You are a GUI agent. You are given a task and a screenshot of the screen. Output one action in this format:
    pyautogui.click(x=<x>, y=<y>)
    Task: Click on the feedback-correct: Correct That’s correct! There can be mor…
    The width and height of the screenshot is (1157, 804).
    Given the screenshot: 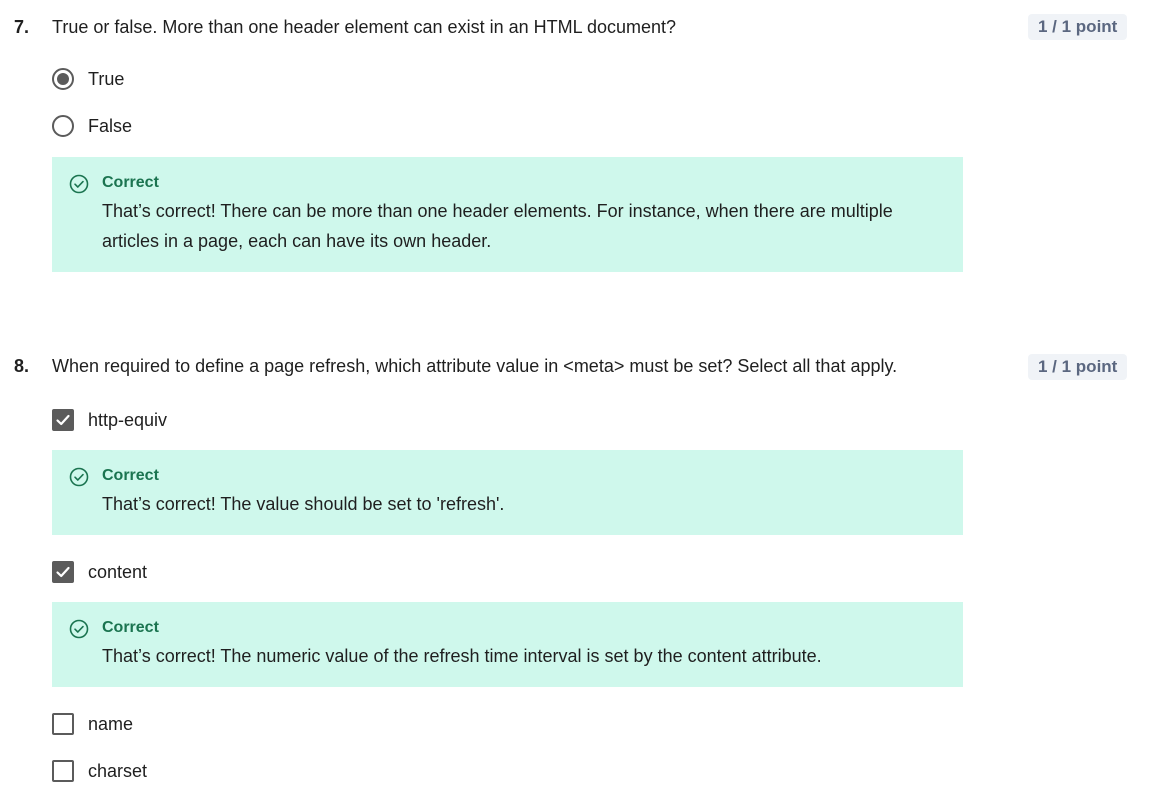 What is the action you would take?
    pyautogui.click(x=507, y=214)
    